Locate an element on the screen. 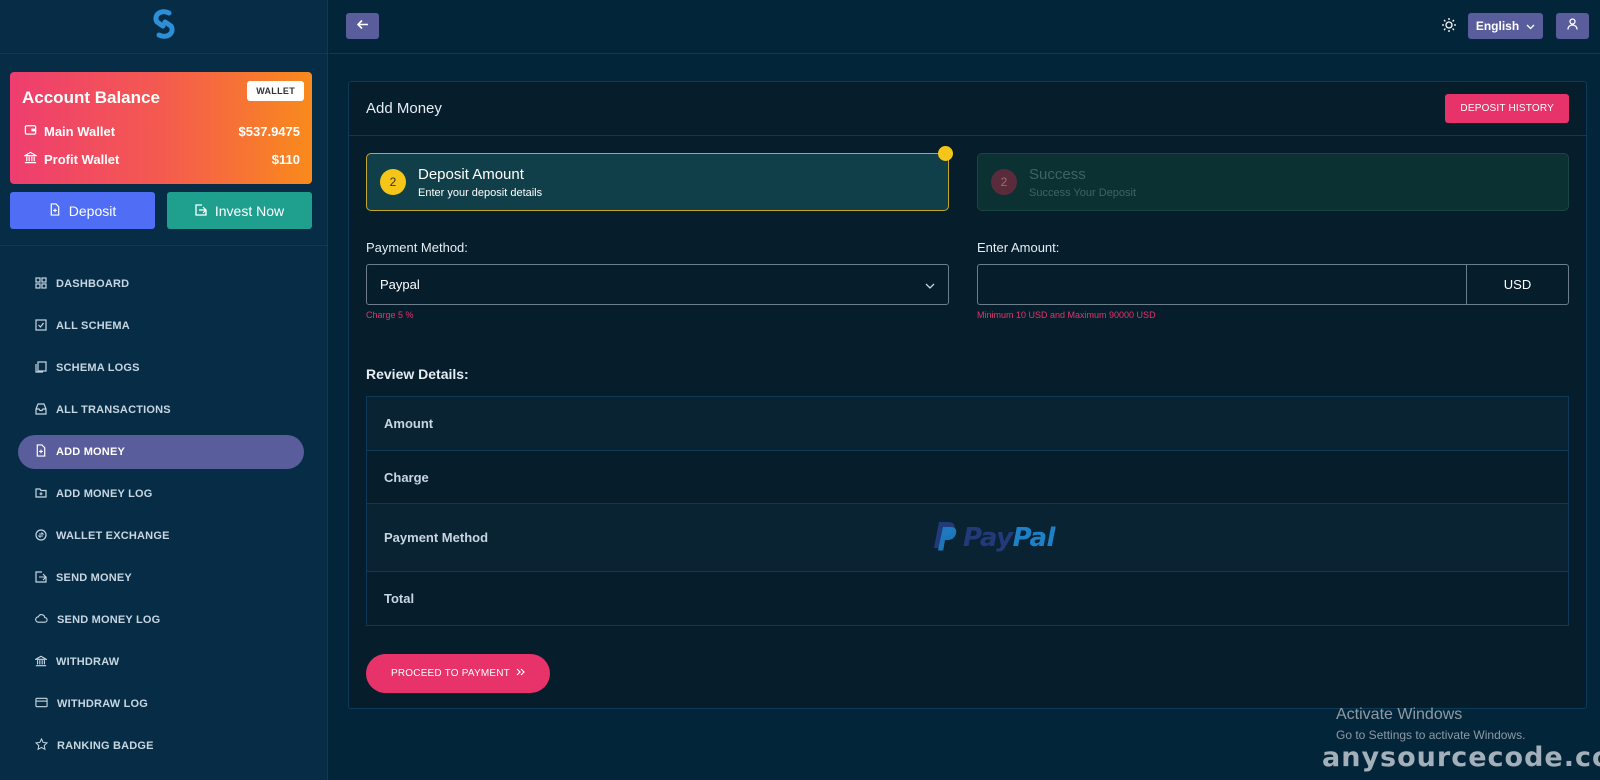  invest-now-button: Invest Now is located at coordinates (239, 210).